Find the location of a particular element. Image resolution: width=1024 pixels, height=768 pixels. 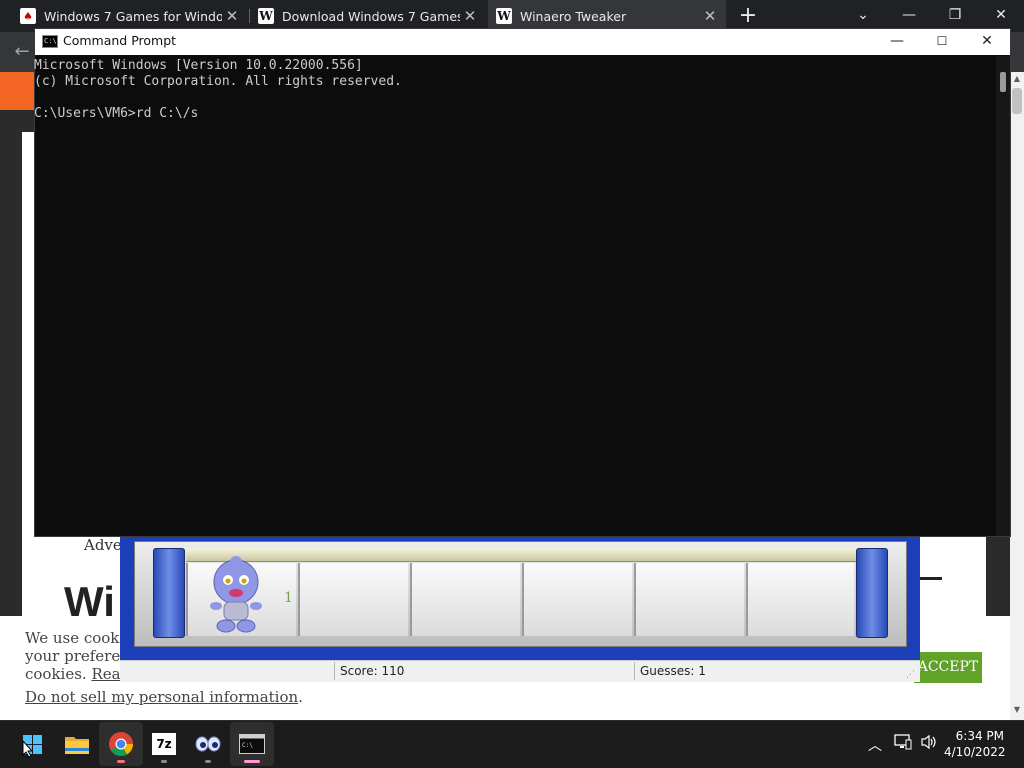

purble-character-icon is located at coordinates (236, 595).